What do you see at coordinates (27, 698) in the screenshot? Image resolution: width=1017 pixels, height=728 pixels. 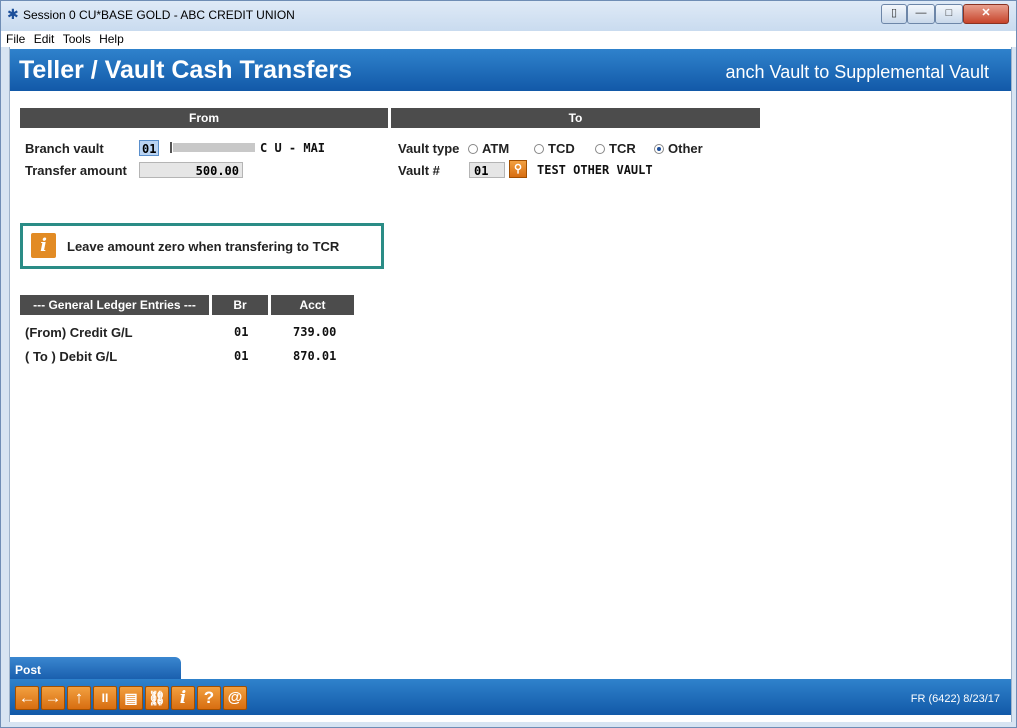 I see `back-arrow-icon: ←` at bounding box center [27, 698].